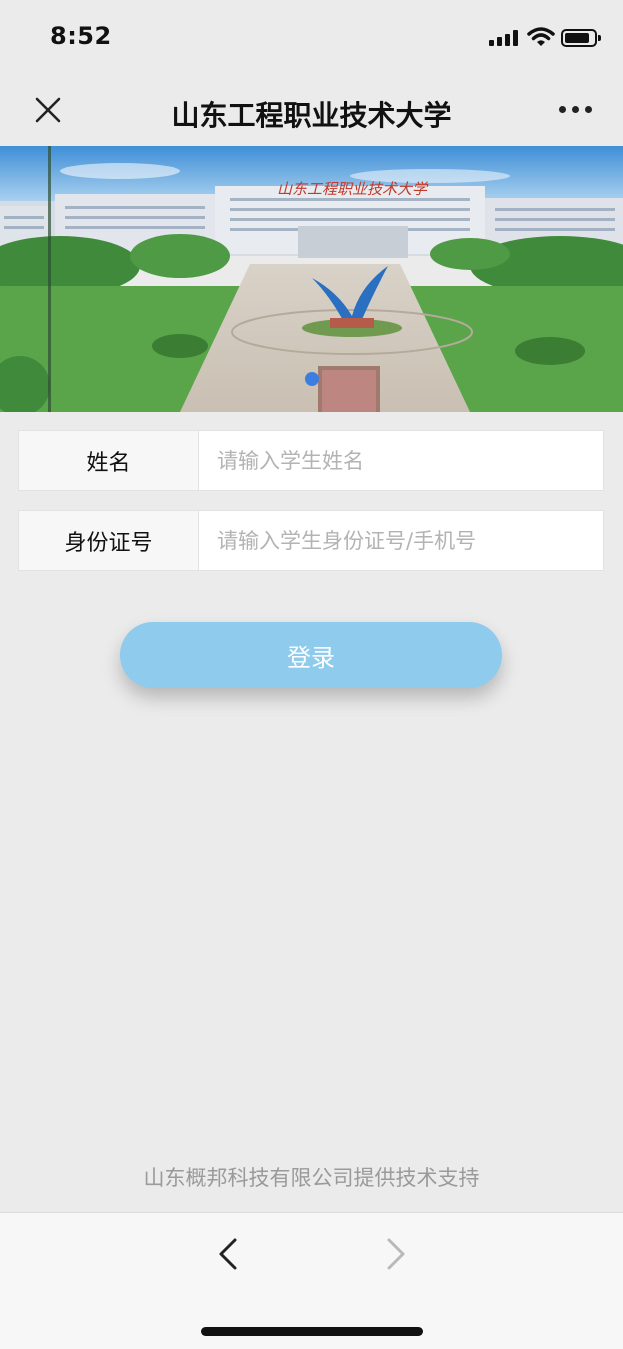 The width and height of the screenshot is (623, 1349). I want to click on name-label: 姓名, so click(109, 460).